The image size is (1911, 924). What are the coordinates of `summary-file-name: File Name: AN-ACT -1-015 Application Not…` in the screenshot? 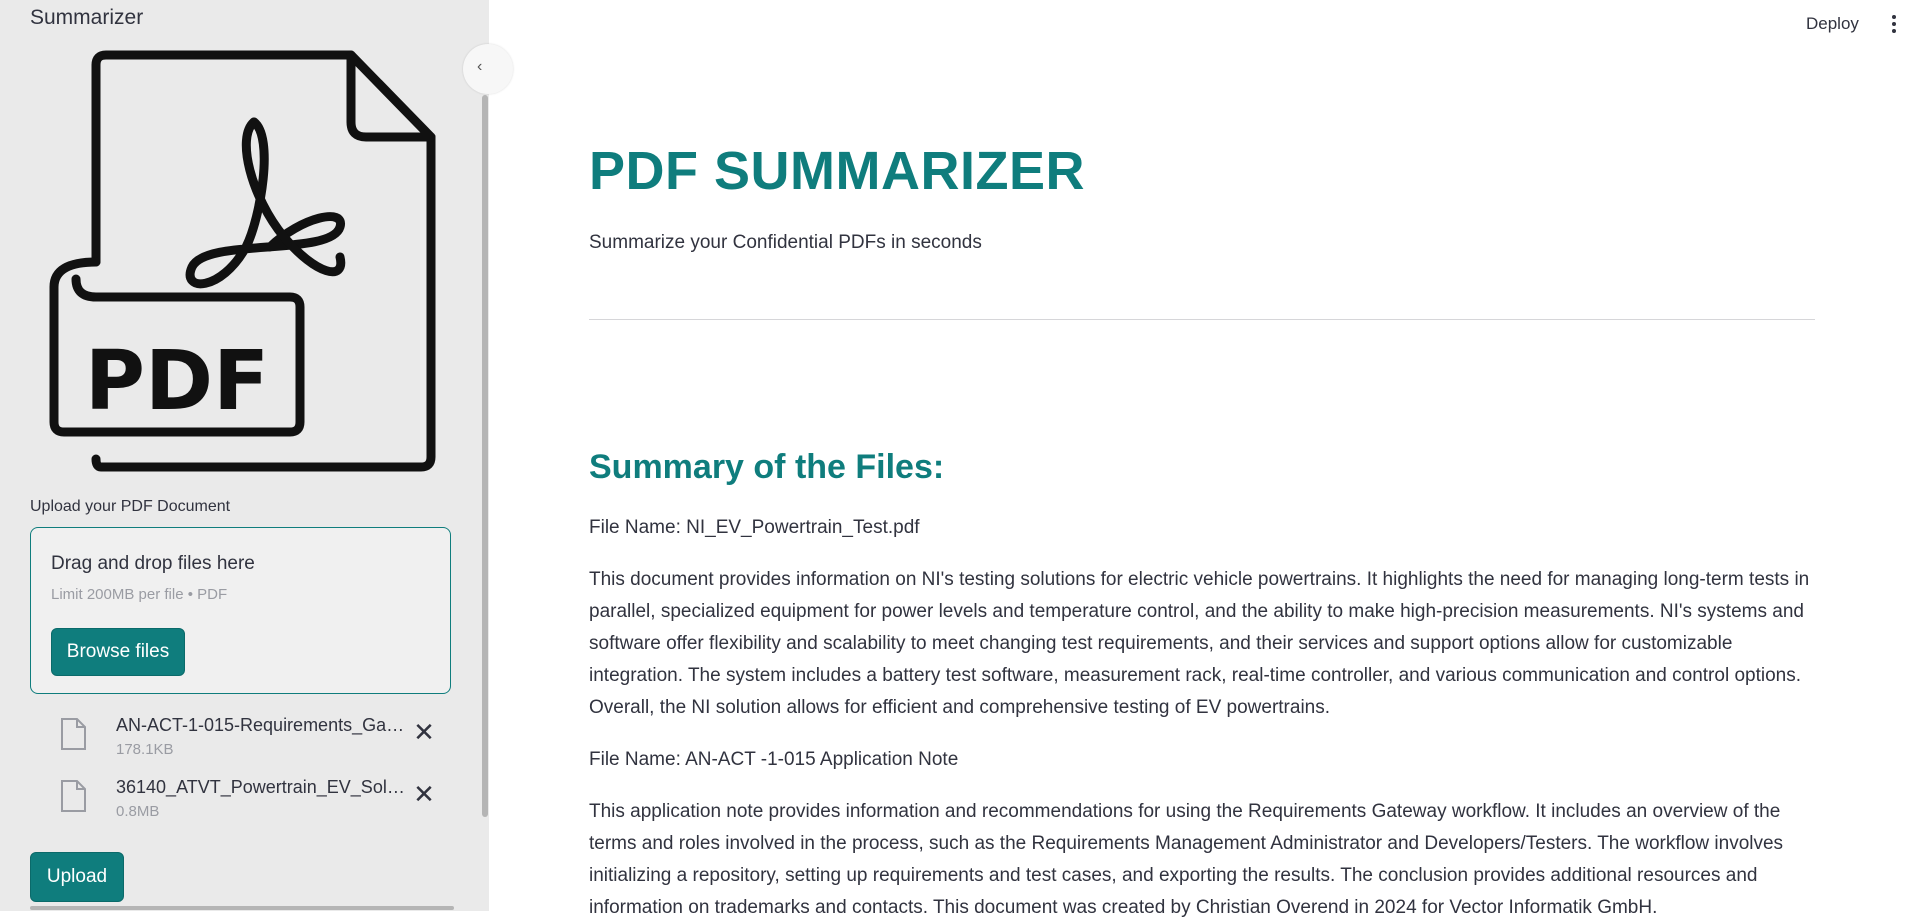 It's located at (774, 759).